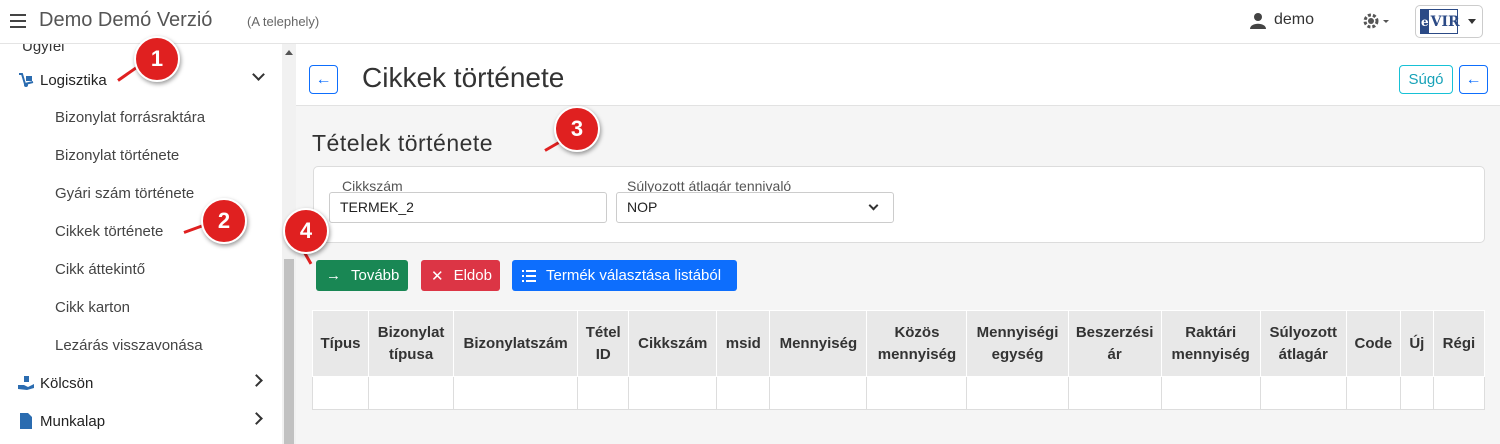 The height and width of the screenshot is (444, 1500). What do you see at coordinates (109, 231) in the screenshot?
I see `sidebar-subitem-cikkek-tortenete: Cikkek története` at bounding box center [109, 231].